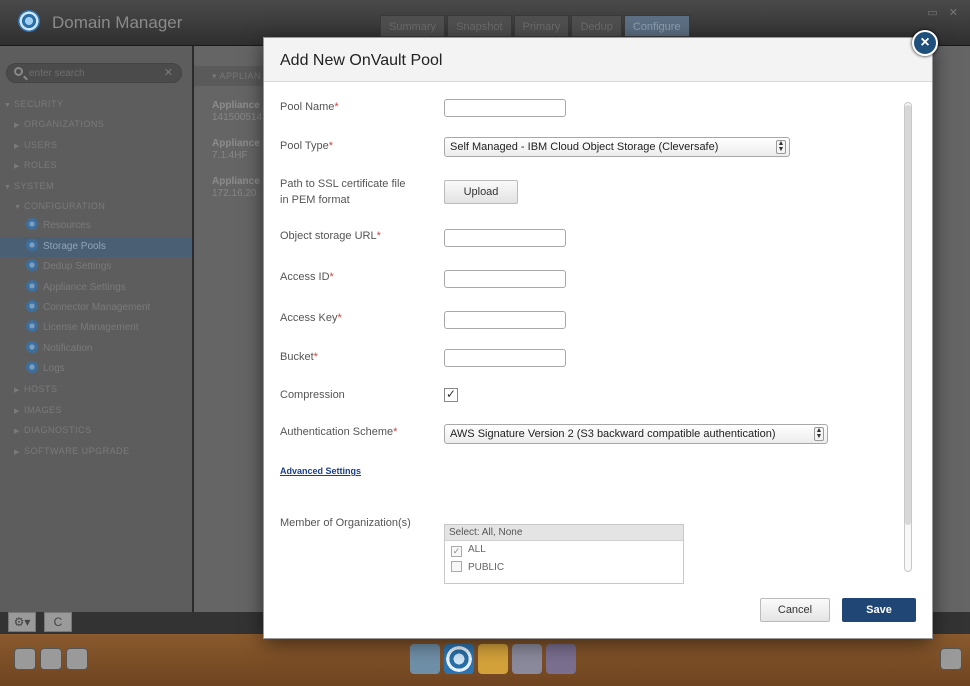  I want to click on org-checkbox: ✓, so click(456, 551).